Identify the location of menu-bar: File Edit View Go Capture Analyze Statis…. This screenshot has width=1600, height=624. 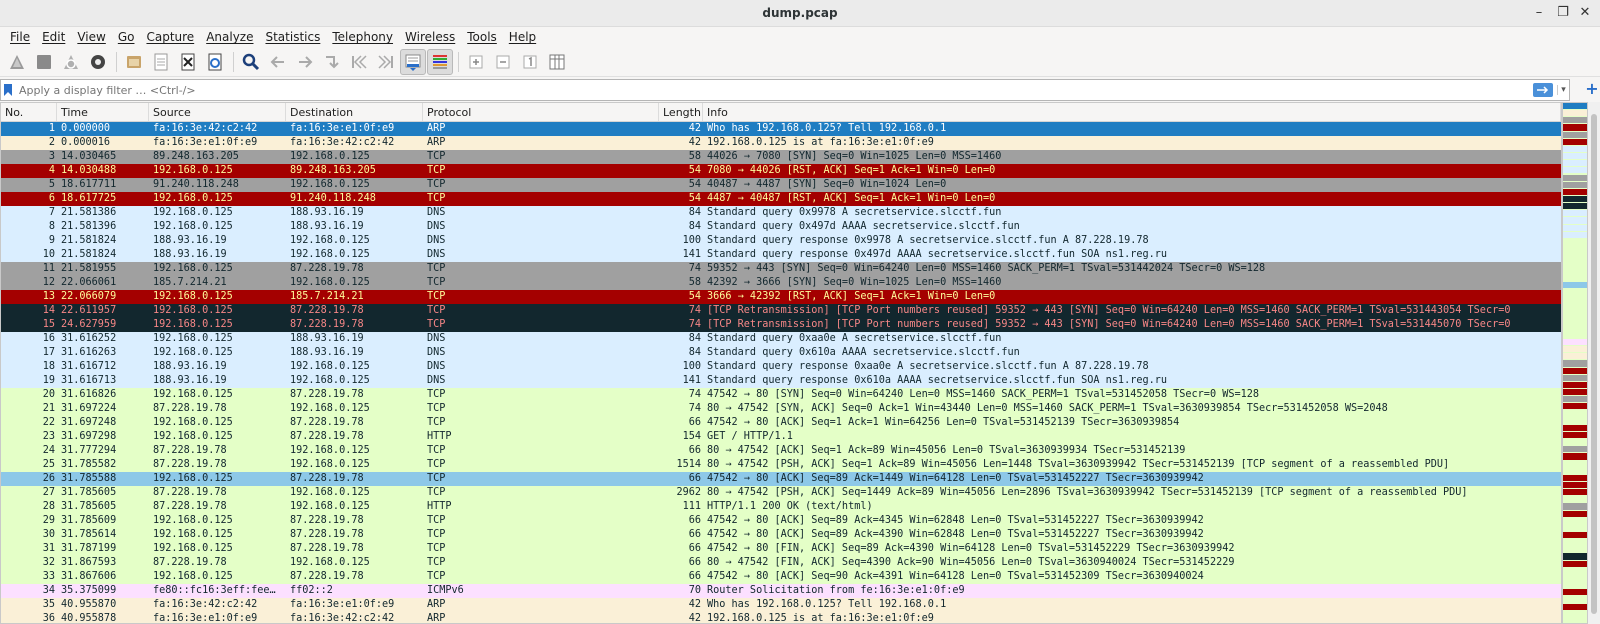
(800, 37).